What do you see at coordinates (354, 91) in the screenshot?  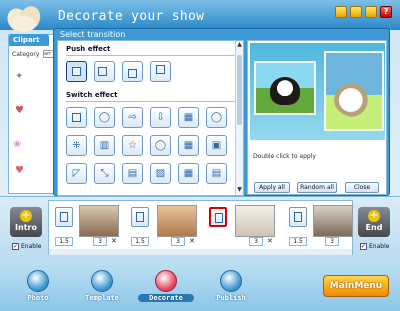 I see `rabbit-photo` at bounding box center [354, 91].